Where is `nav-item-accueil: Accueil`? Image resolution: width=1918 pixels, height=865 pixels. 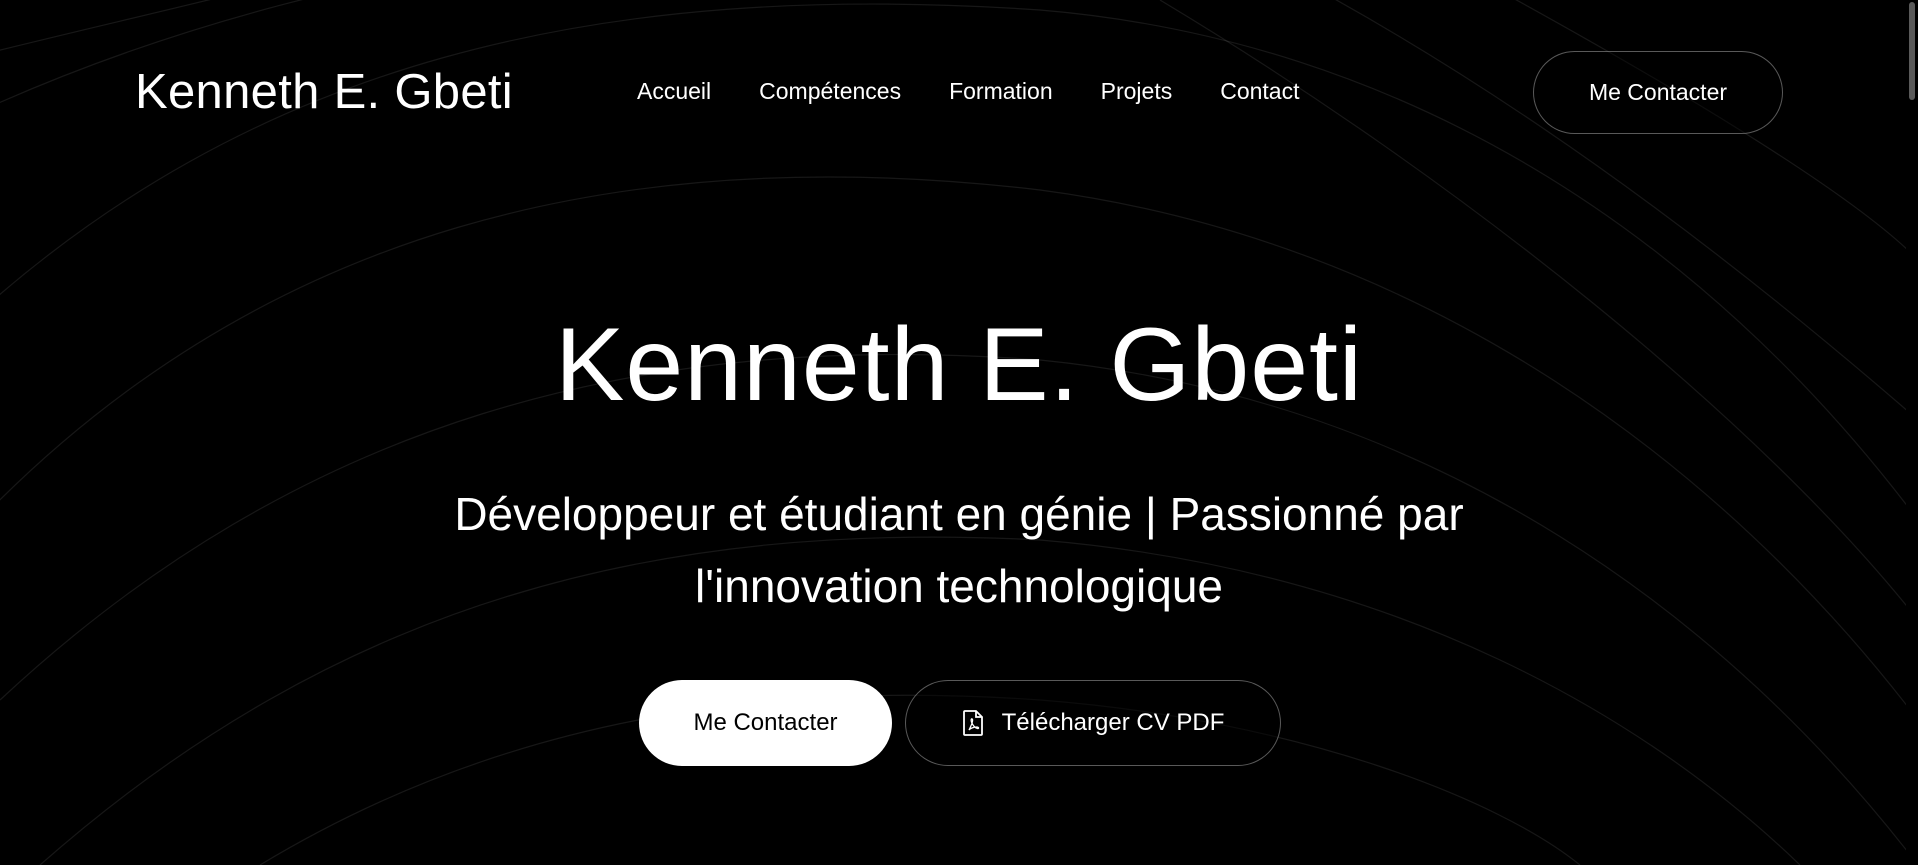 nav-item-accueil: Accueil is located at coordinates (674, 91).